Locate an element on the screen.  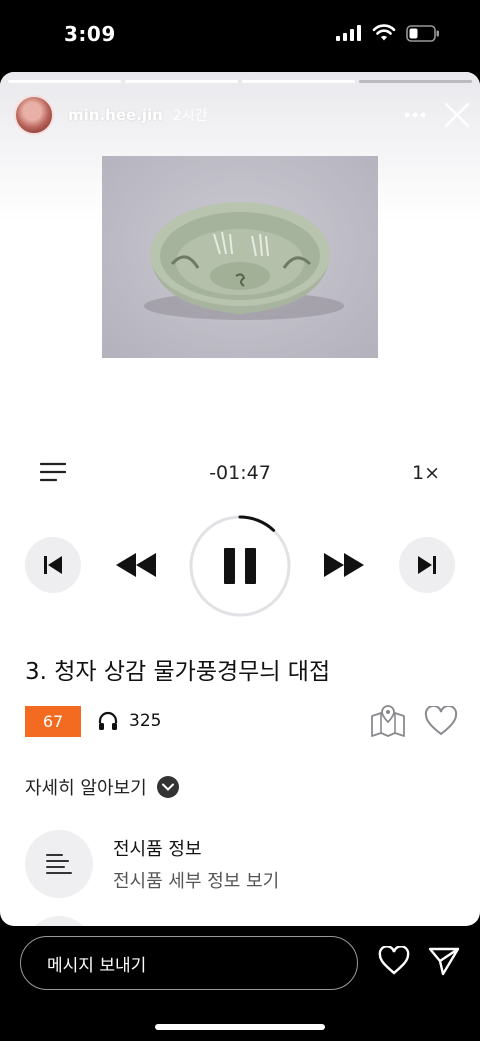
close-icon is located at coordinates (457, 115).